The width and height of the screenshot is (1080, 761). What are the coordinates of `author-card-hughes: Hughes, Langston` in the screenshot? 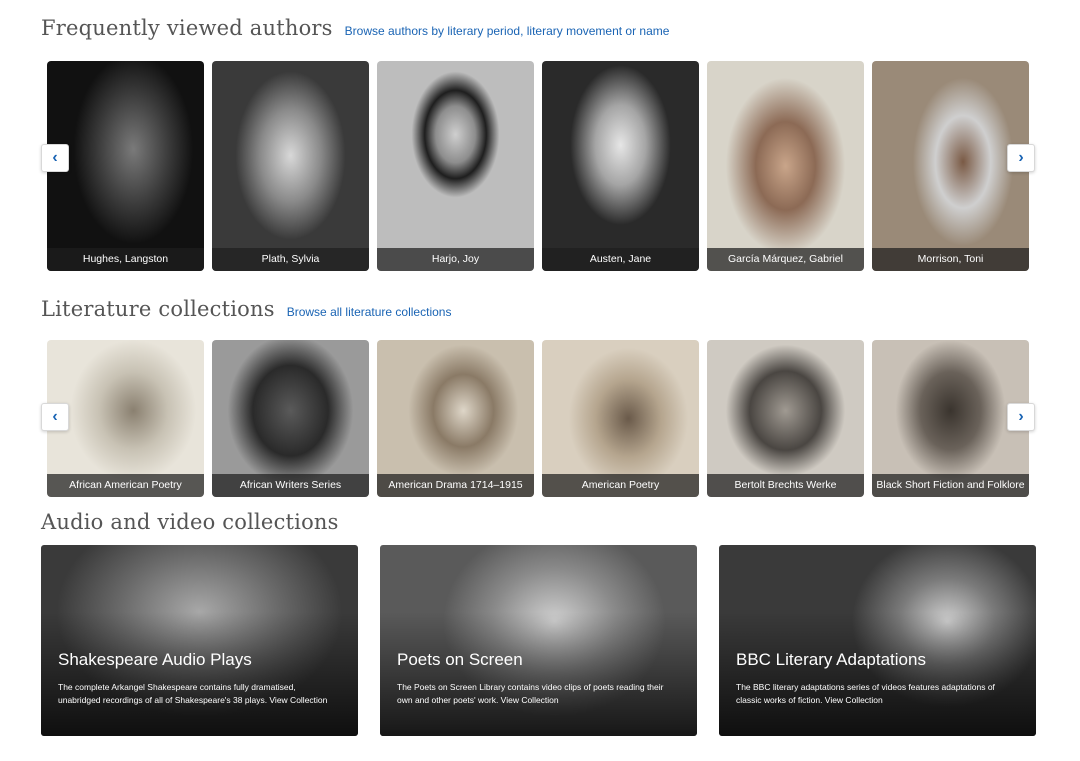 It's located at (125, 166).